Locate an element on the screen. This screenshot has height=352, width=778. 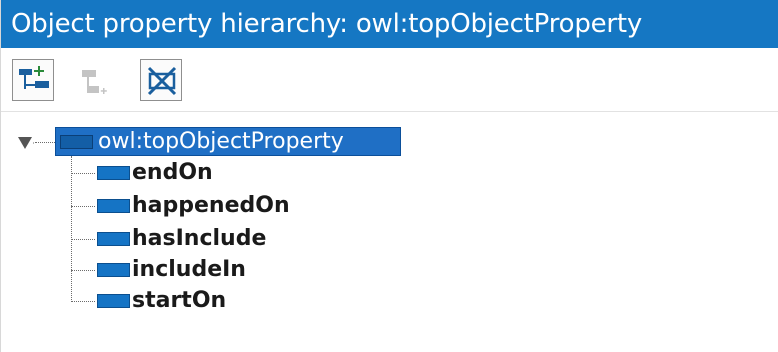
tree-node-includeIn: includeIn is located at coordinates (221, 270).